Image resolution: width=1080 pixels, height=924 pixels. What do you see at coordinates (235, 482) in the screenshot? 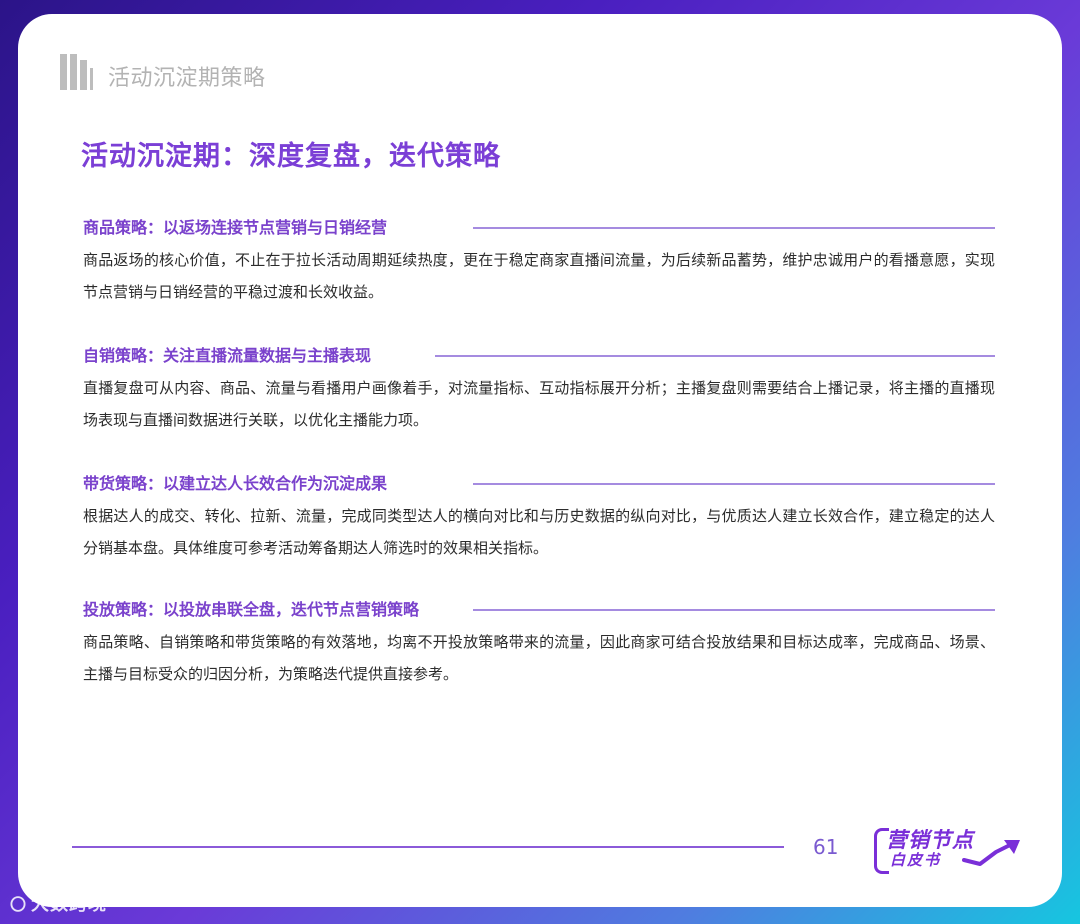
I see `section-title: 带货策略：以建立达人长效合作为沉淀成果` at bounding box center [235, 482].